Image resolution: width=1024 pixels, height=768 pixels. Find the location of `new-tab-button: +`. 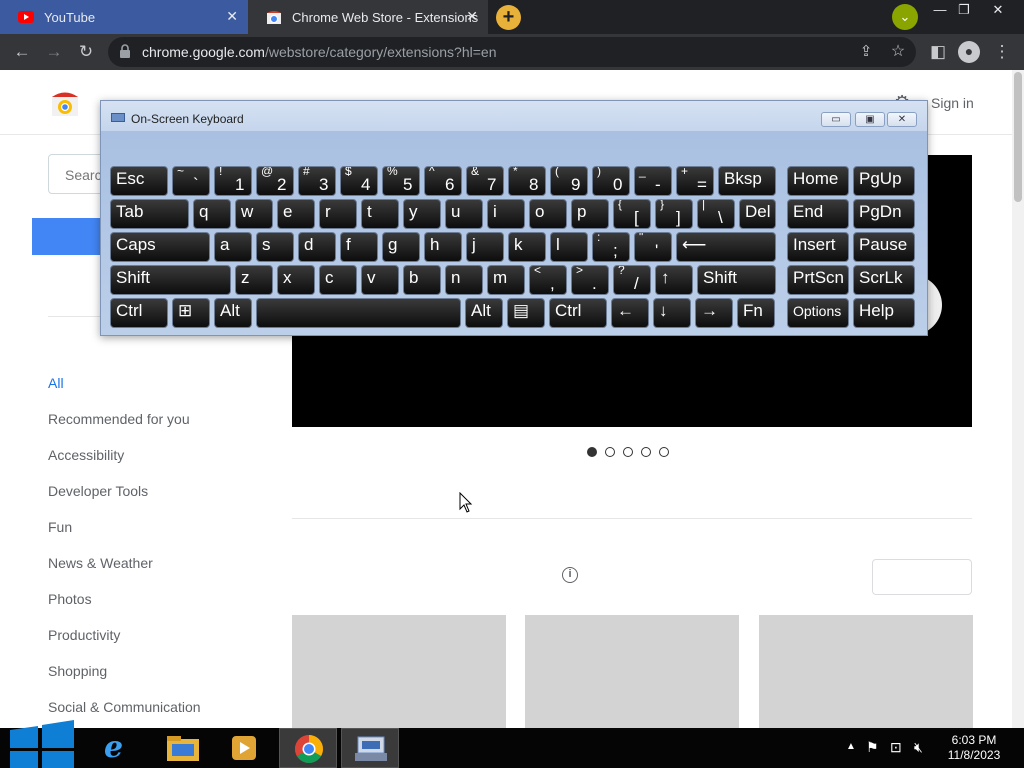

new-tab-button: + is located at coordinates (508, 17).